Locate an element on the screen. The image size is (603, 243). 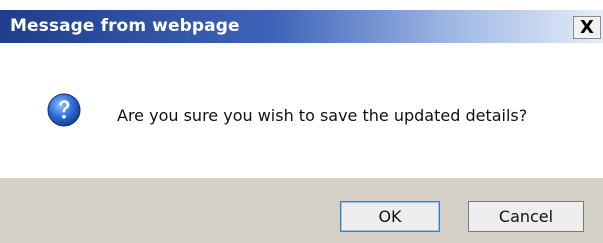
ok-button: OK is located at coordinates (390, 216).